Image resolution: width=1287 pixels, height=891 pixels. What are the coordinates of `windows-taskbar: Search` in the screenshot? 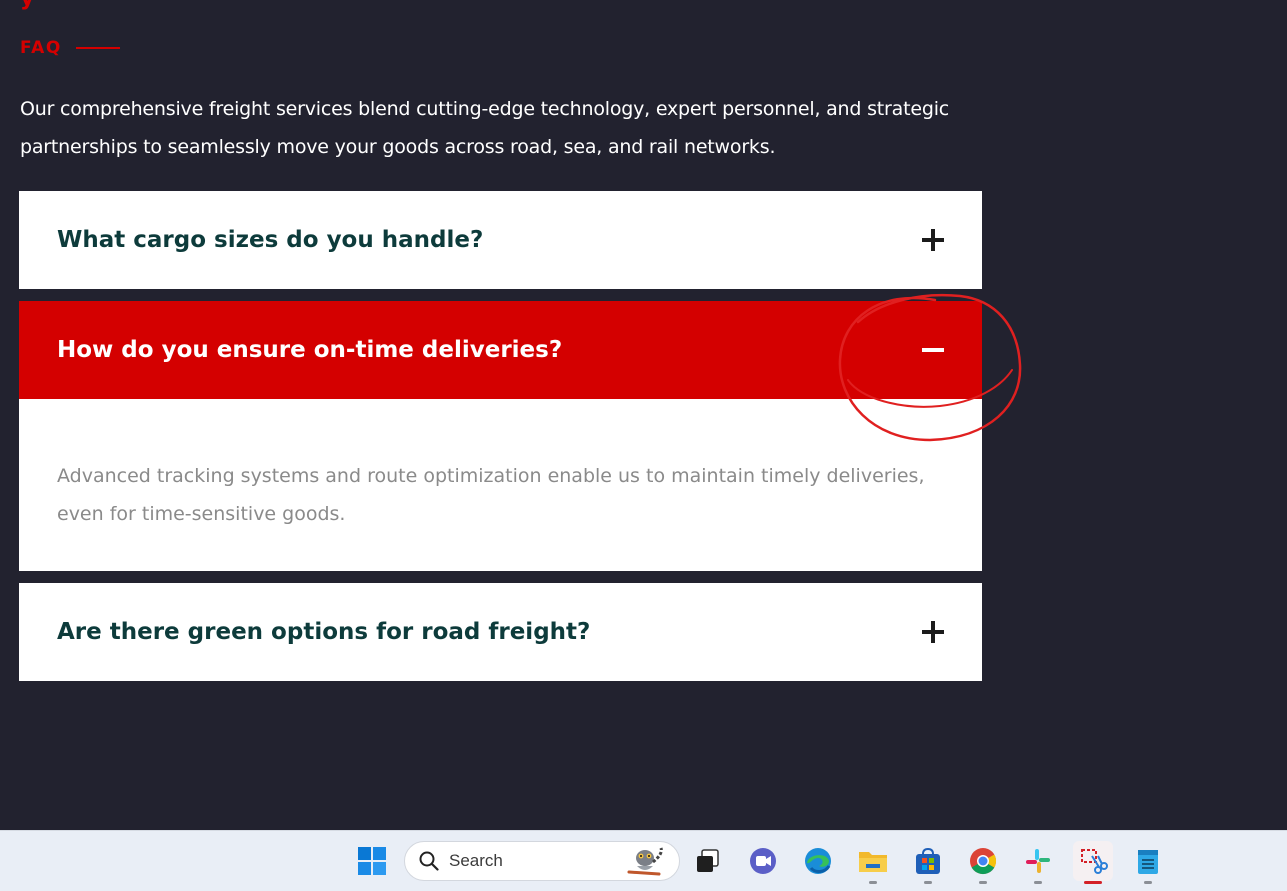 It's located at (643, 860).